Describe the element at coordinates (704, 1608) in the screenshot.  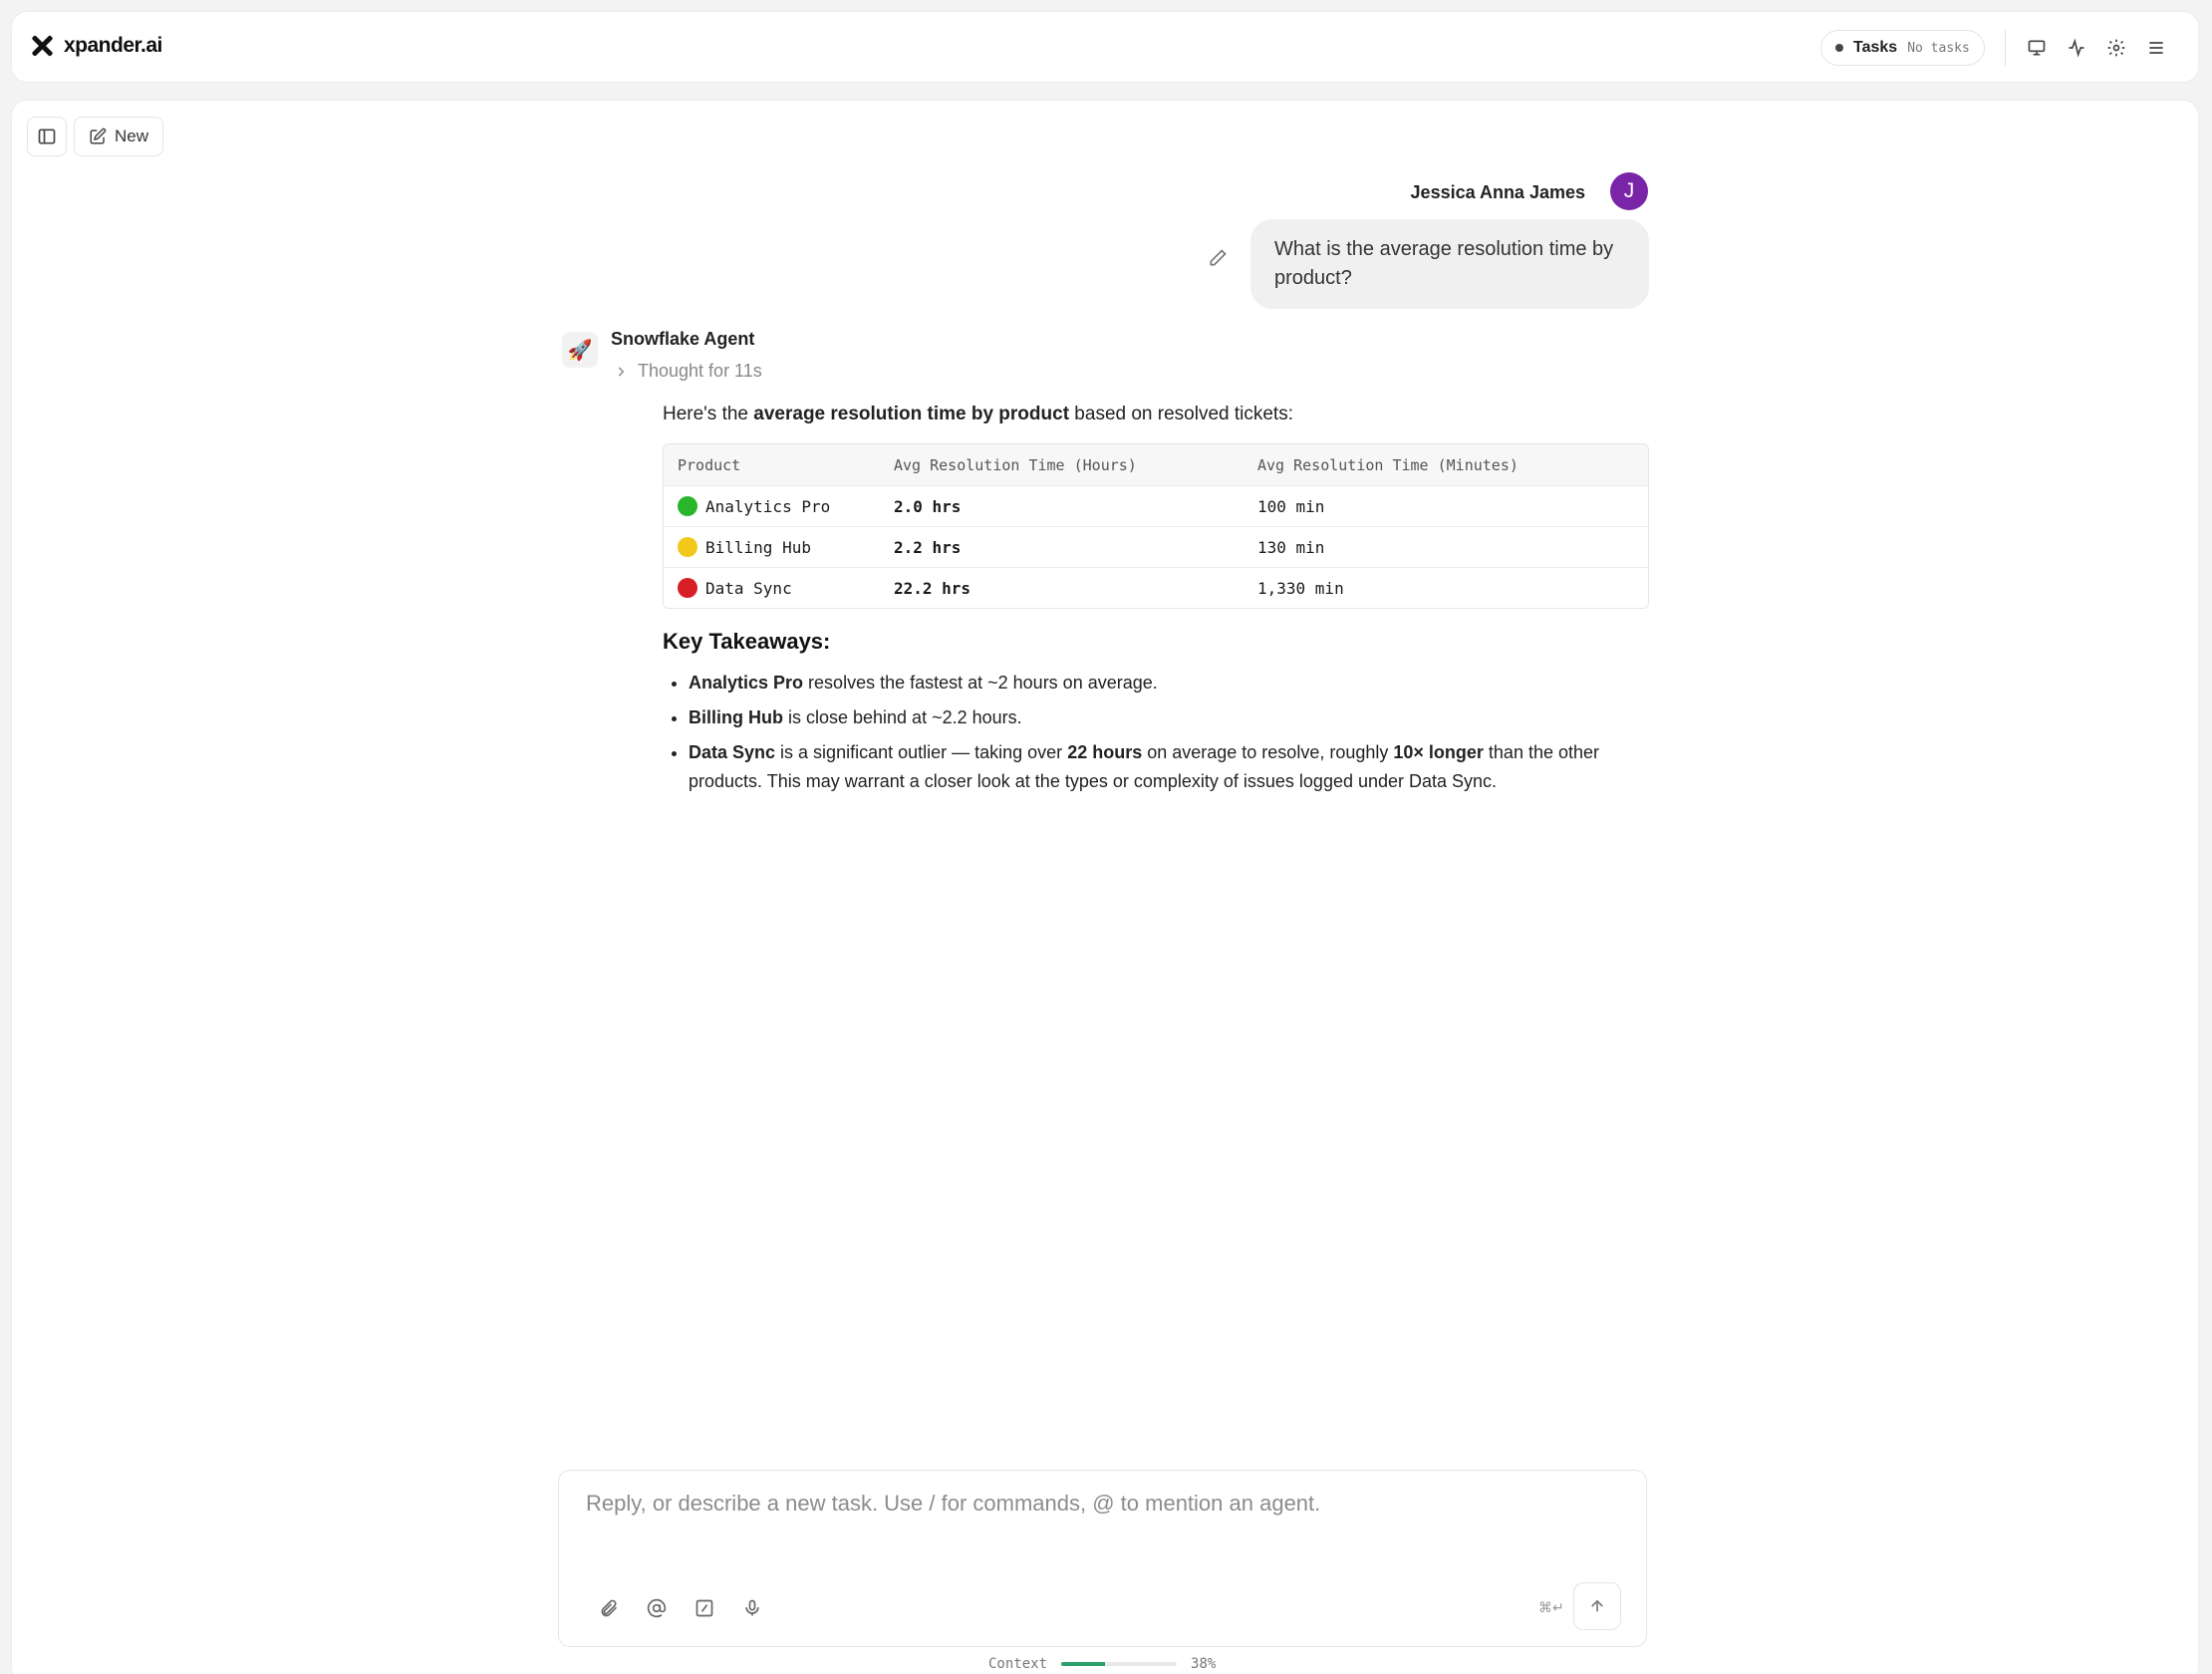
I see `slash-command-icon` at that location.